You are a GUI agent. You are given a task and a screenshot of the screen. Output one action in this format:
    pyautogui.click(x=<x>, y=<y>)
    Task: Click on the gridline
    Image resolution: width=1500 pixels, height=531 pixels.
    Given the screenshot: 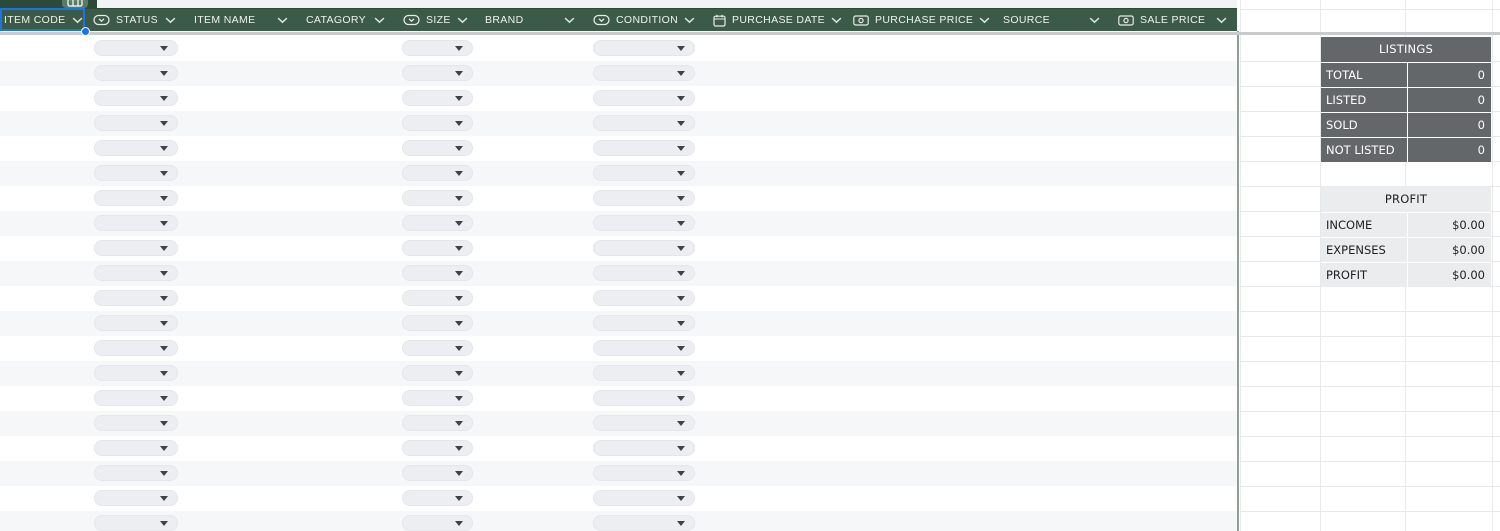 What is the action you would take?
    pyautogui.click(x=1370, y=411)
    